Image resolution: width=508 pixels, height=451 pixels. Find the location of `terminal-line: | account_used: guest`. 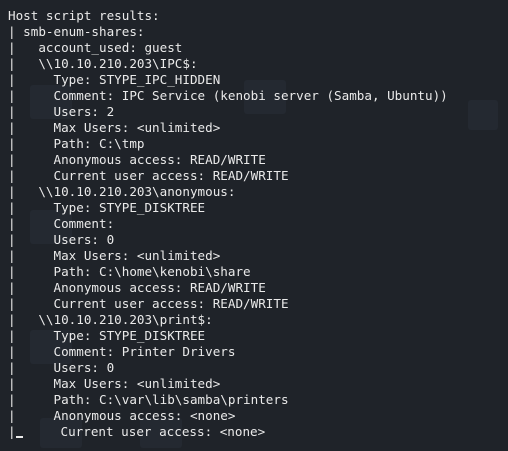

terminal-line: | account_used: guest is located at coordinates (95, 47).